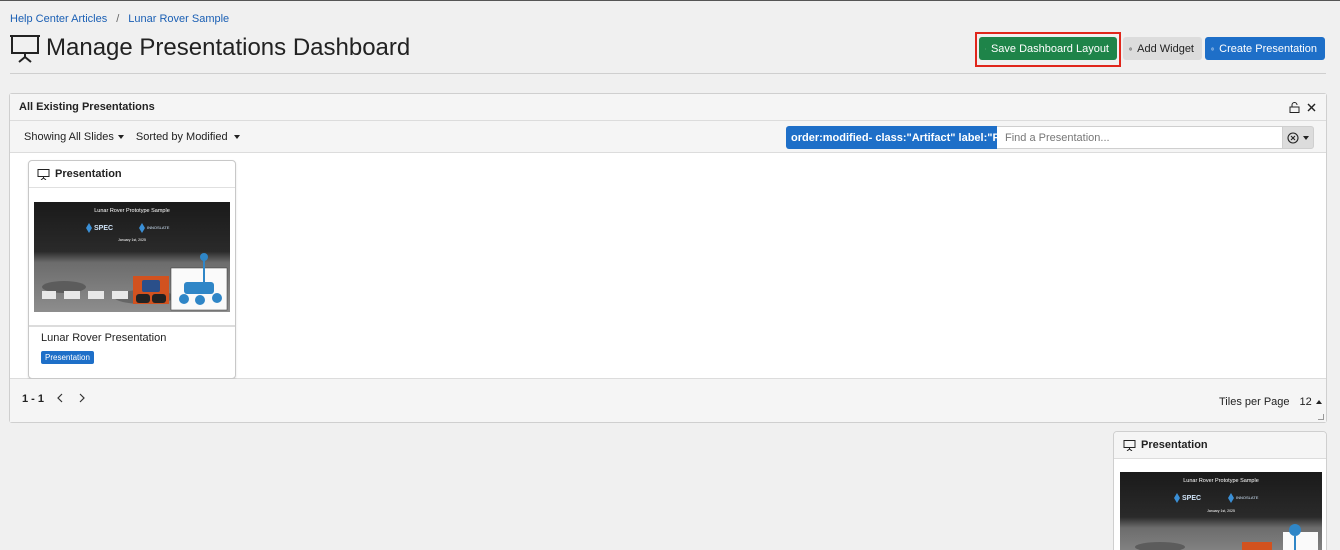 Image resolution: width=1340 pixels, height=550 pixels. Describe the element at coordinates (67, 357) in the screenshot. I see `presentation-badge: Presentation` at that location.